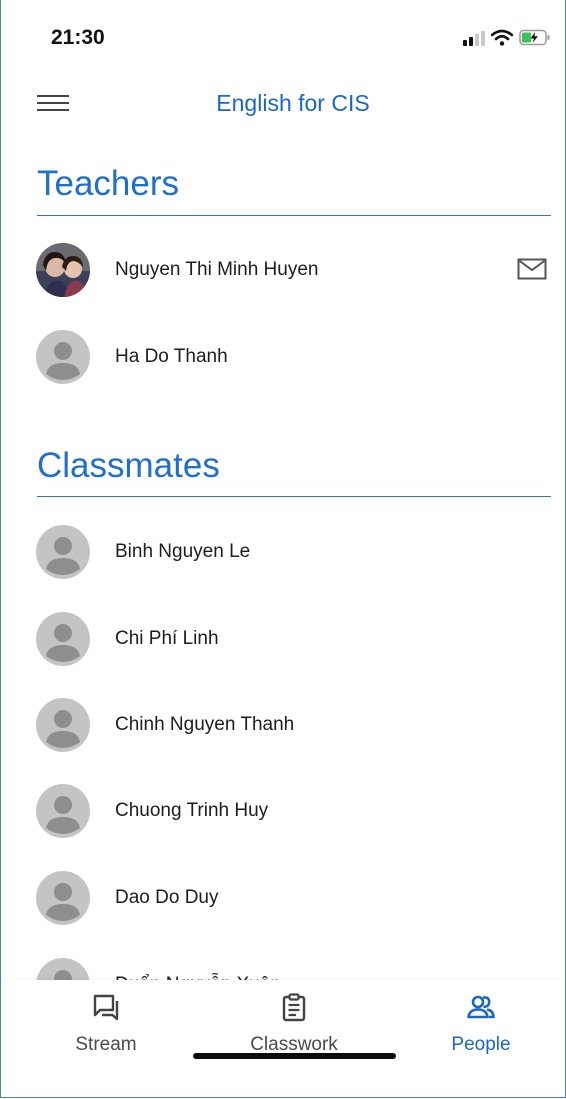 Image resolution: width=566 pixels, height=1099 pixels. Describe the element at coordinates (294, 496) in the screenshot. I see `classmates-divider` at that location.